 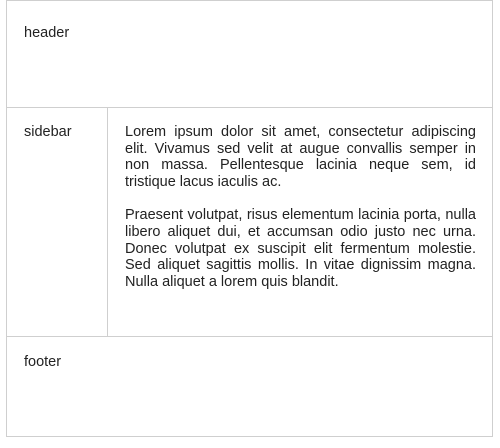 I want to click on sidebar-label: sidebar, so click(x=48, y=132).